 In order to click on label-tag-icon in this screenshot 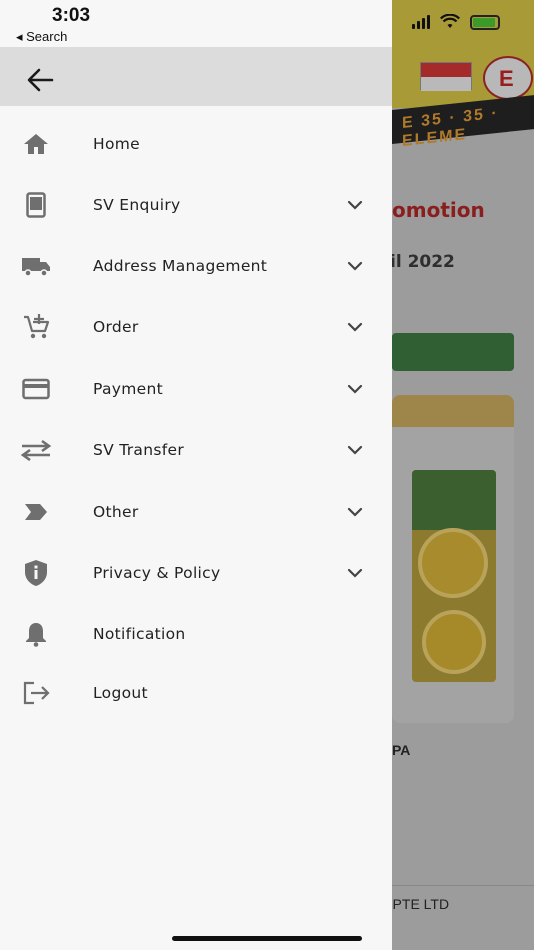, I will do `click(36, 512)`.